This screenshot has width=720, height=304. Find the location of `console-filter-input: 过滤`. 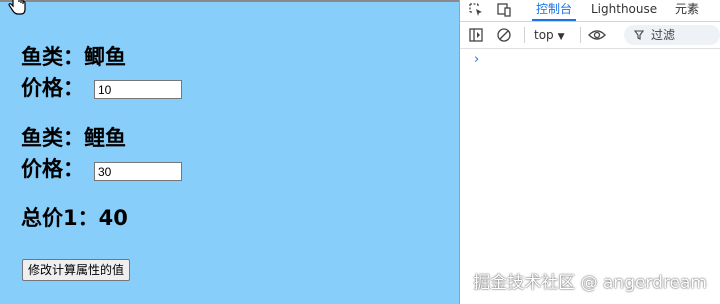

console-filter-input: 过滤 is located at coordinates (672, 35).